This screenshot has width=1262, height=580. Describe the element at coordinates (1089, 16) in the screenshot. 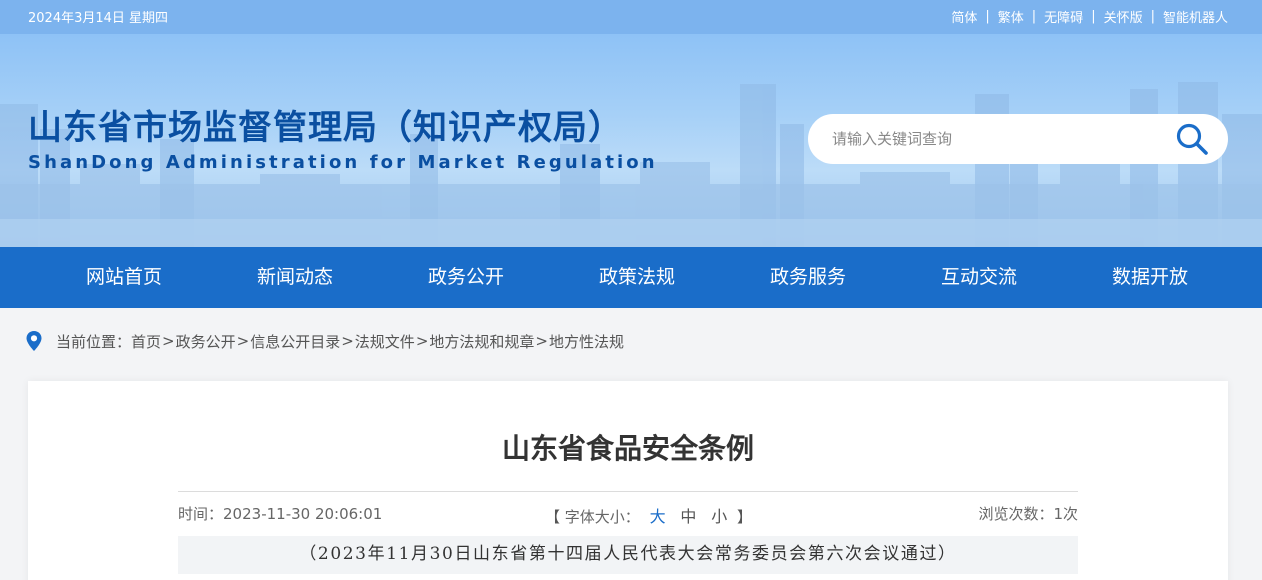

I see `top-links: 简体 | 繁体 | 无障碍 | 关怀版 | 智能机器人` at that location.